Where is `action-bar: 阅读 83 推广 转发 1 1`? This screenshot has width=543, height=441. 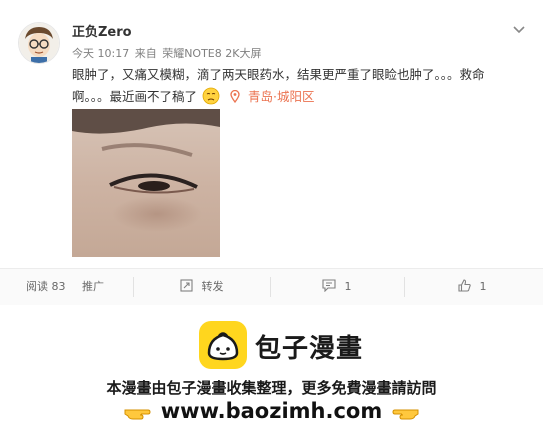
action-bar: 阅读 83 推广 转发 1 1 is located at coordinates (271, 286).